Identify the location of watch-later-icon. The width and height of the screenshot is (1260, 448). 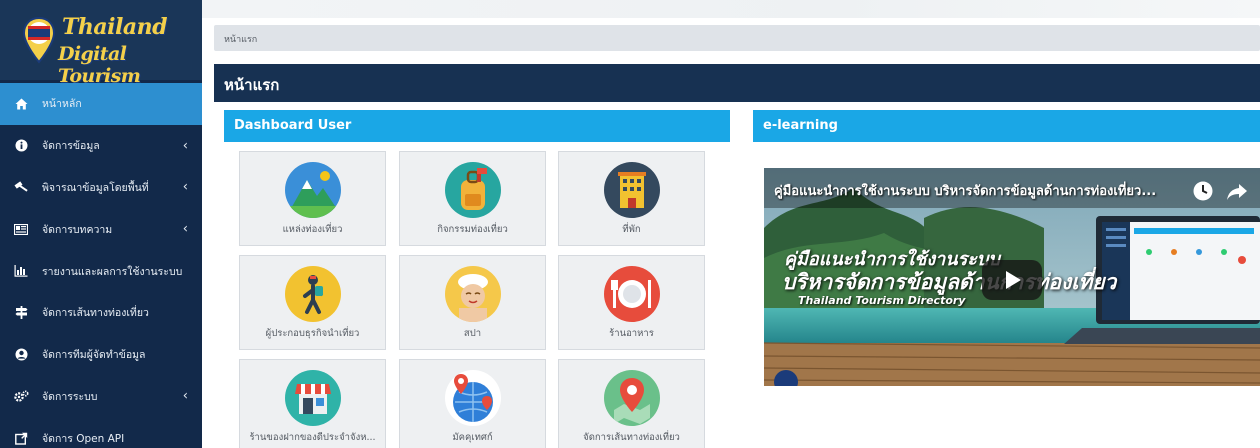
(1203, 191).